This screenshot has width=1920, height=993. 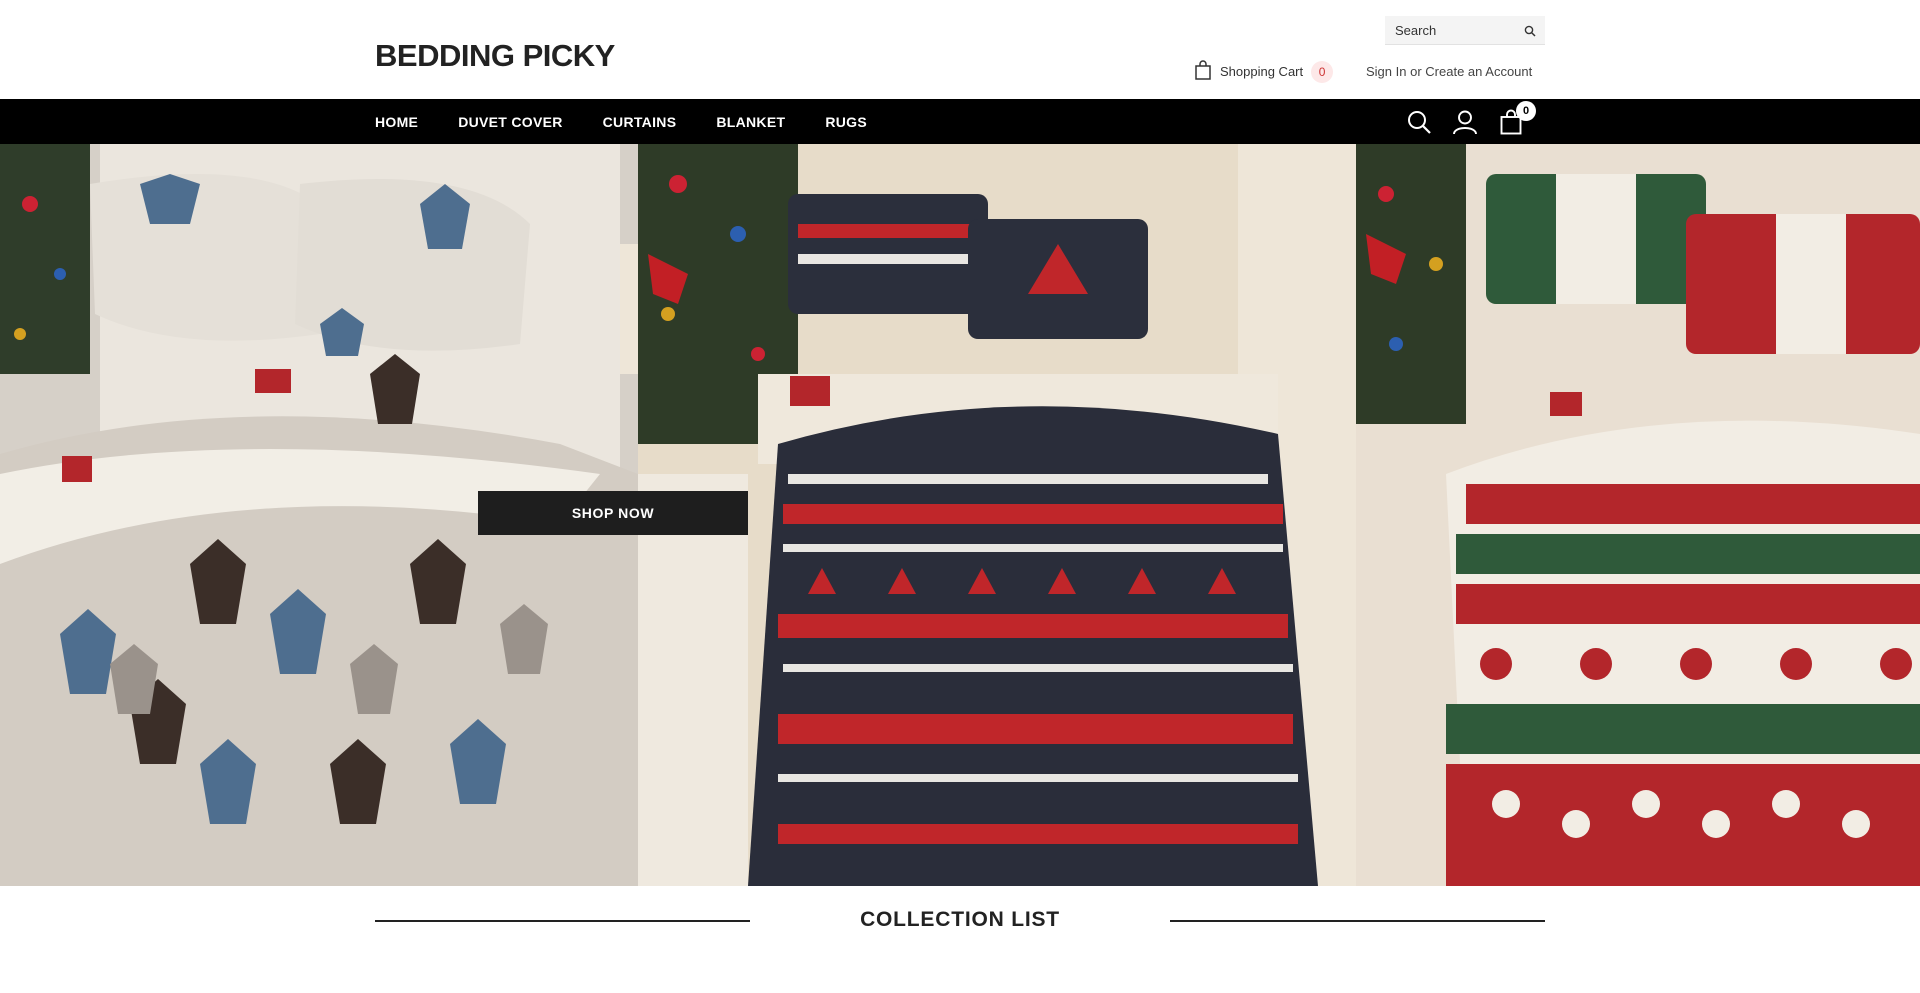 I want to click on shopping-bag-icon: 0, so click(x=1517, y=117).